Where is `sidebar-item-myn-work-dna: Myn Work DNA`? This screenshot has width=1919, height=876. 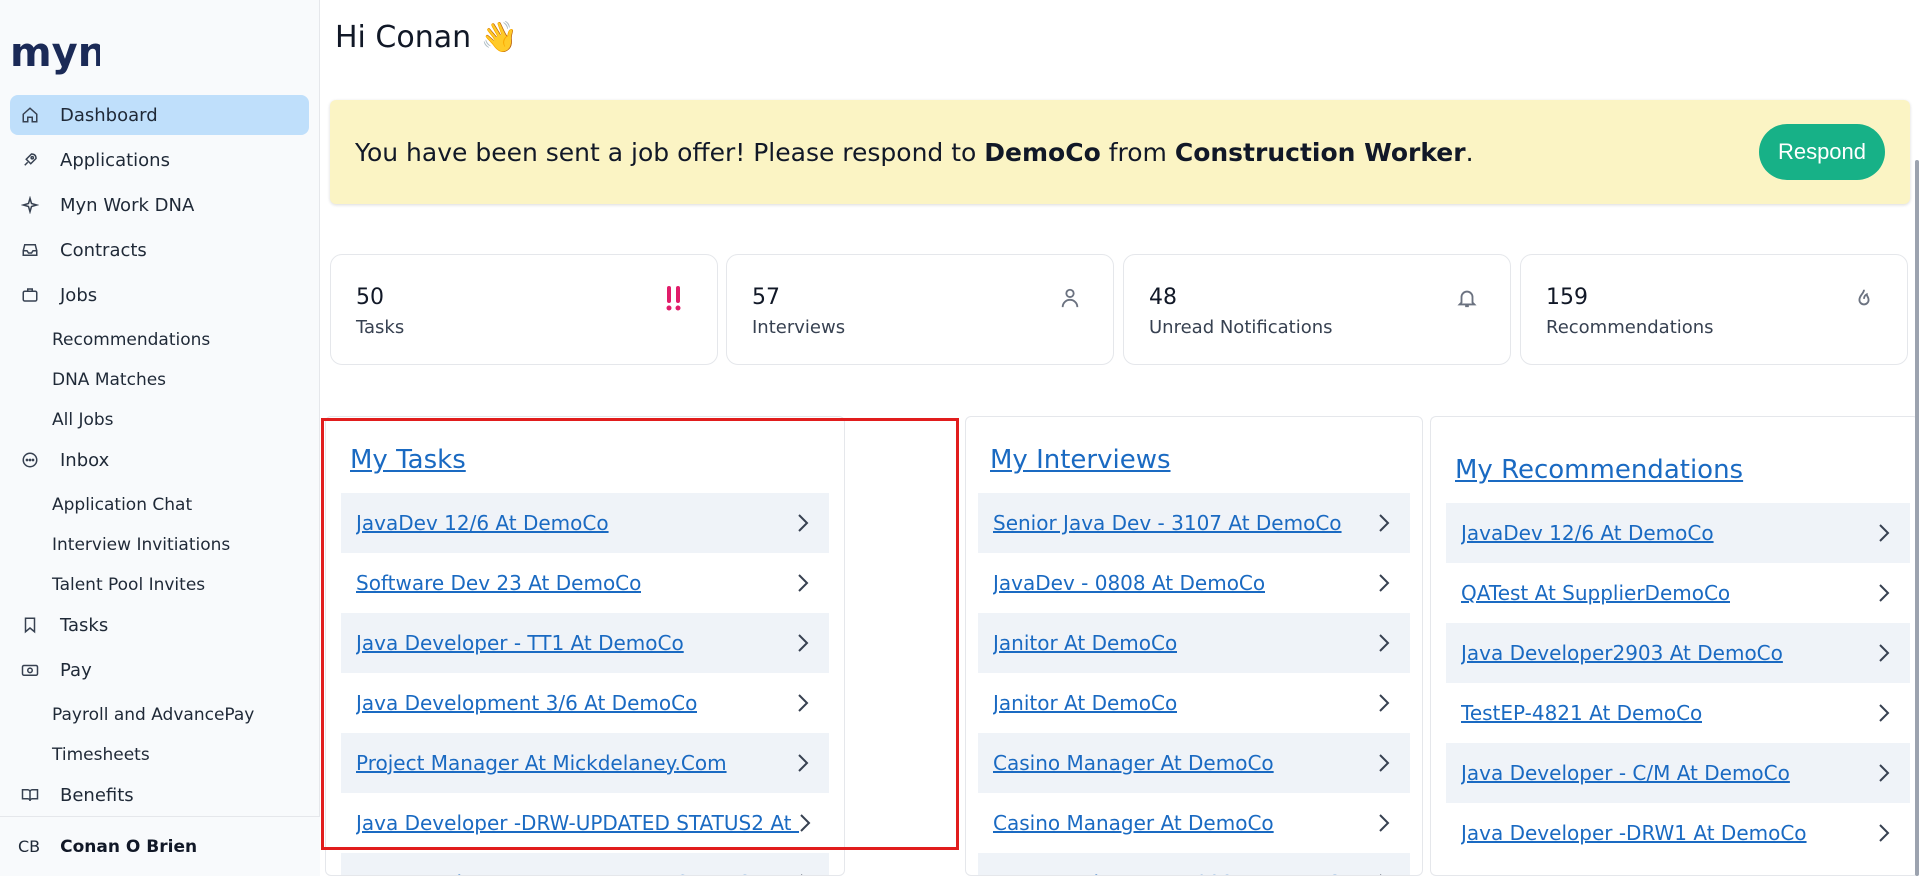
sidebar-item-myn-work-dna: Myn Work DNA is located at coordinates (159, 205).